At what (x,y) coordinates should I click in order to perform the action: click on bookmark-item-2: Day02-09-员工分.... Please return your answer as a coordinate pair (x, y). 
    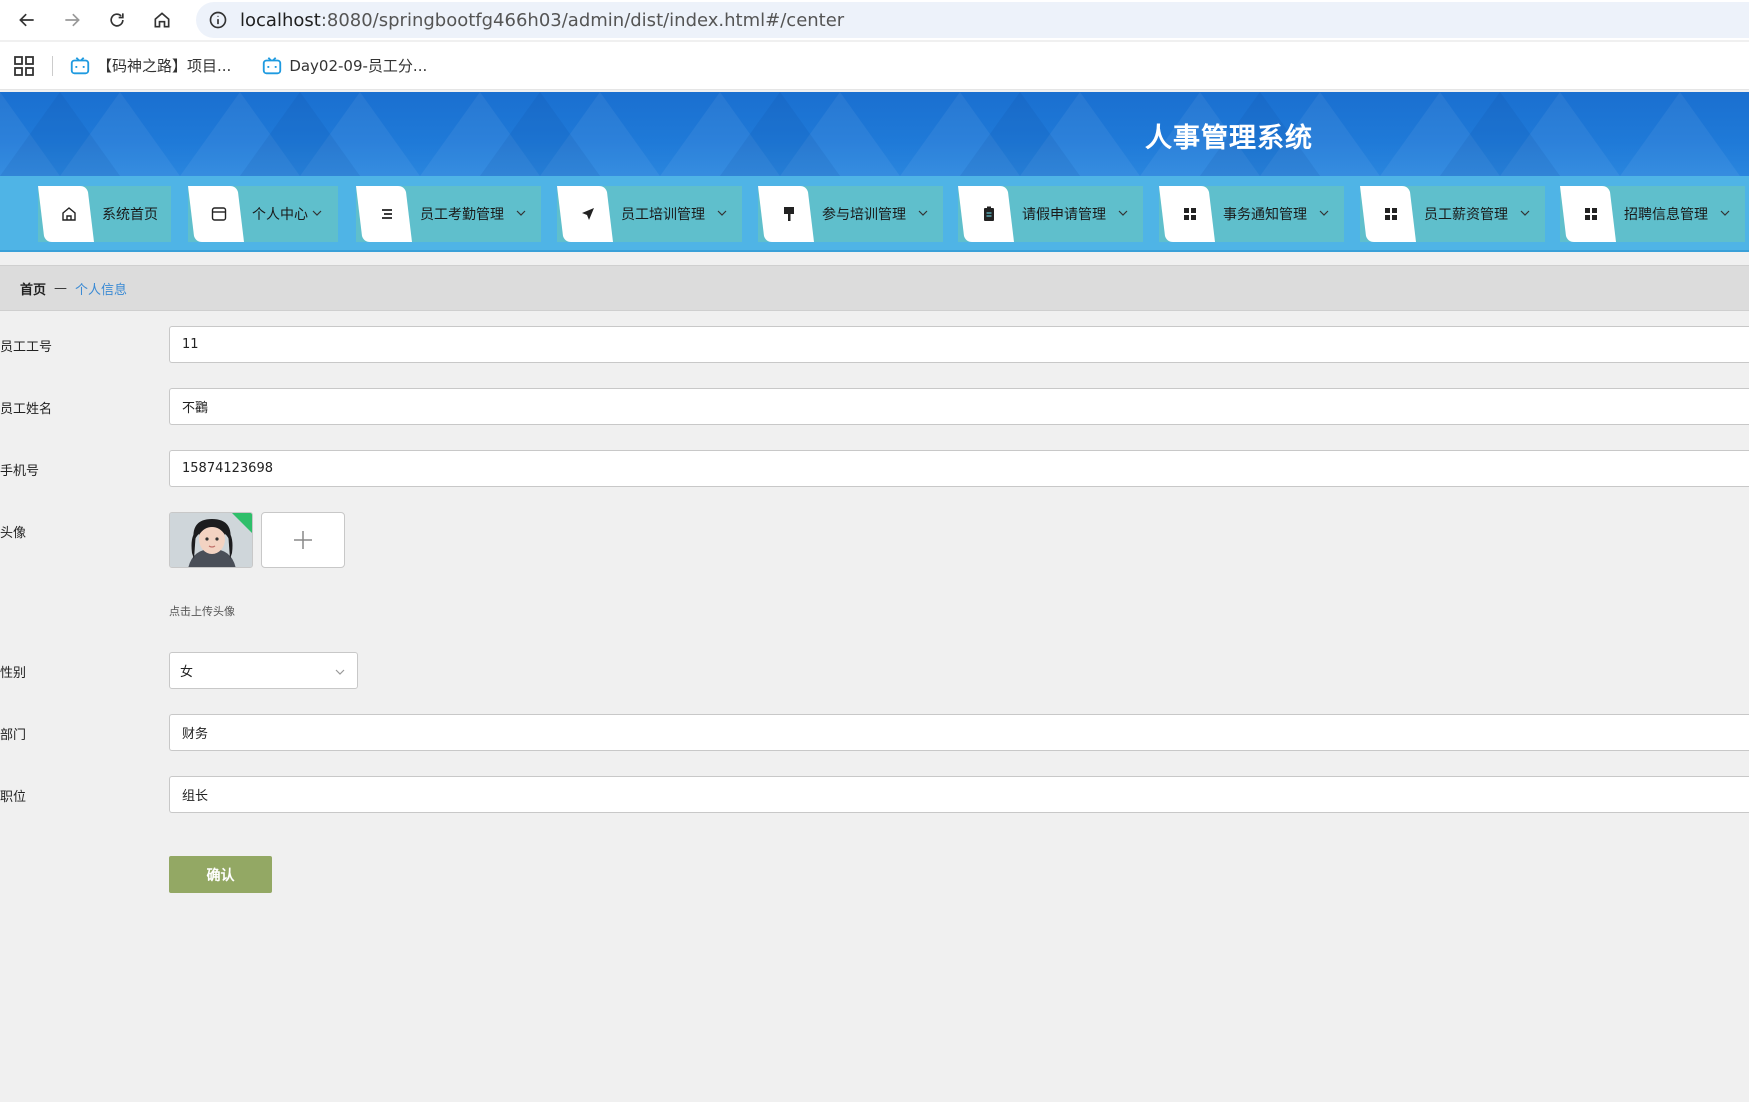
    Looking at the image, I should click on (344, 66).